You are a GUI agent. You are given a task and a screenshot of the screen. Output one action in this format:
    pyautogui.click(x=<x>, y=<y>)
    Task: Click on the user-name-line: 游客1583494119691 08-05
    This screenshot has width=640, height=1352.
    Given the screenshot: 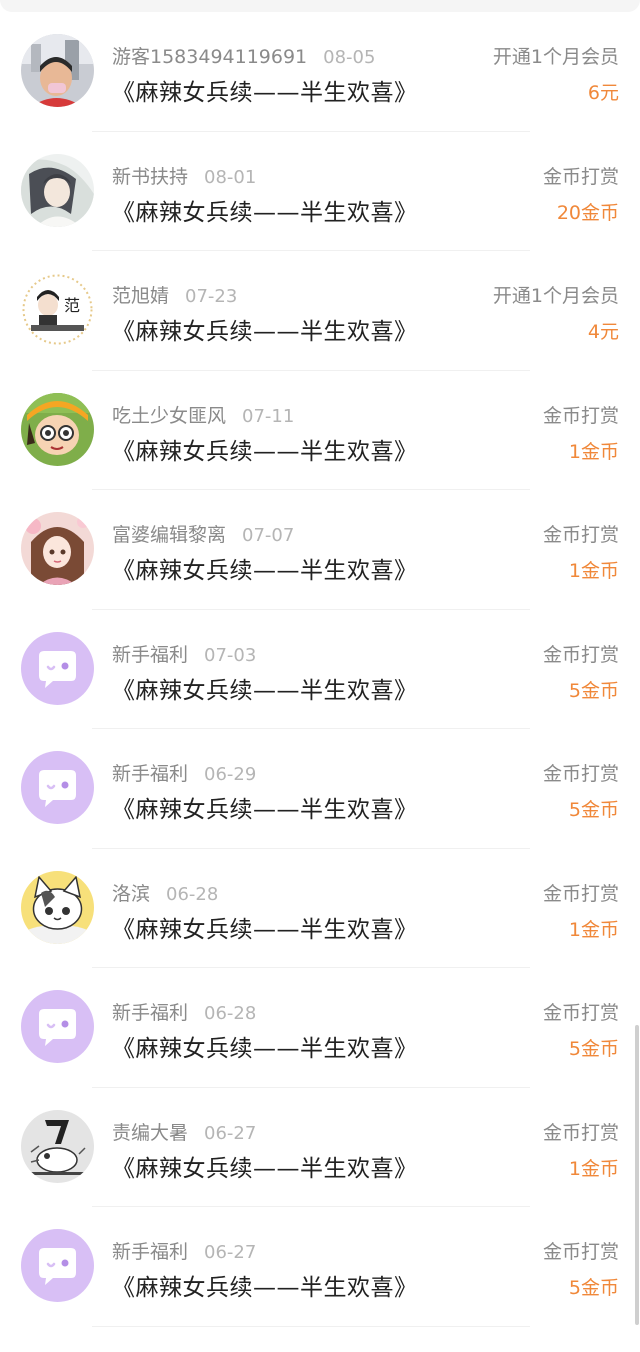 What is the action you would take?
    pyautogui.click(x=243, y=55)
    